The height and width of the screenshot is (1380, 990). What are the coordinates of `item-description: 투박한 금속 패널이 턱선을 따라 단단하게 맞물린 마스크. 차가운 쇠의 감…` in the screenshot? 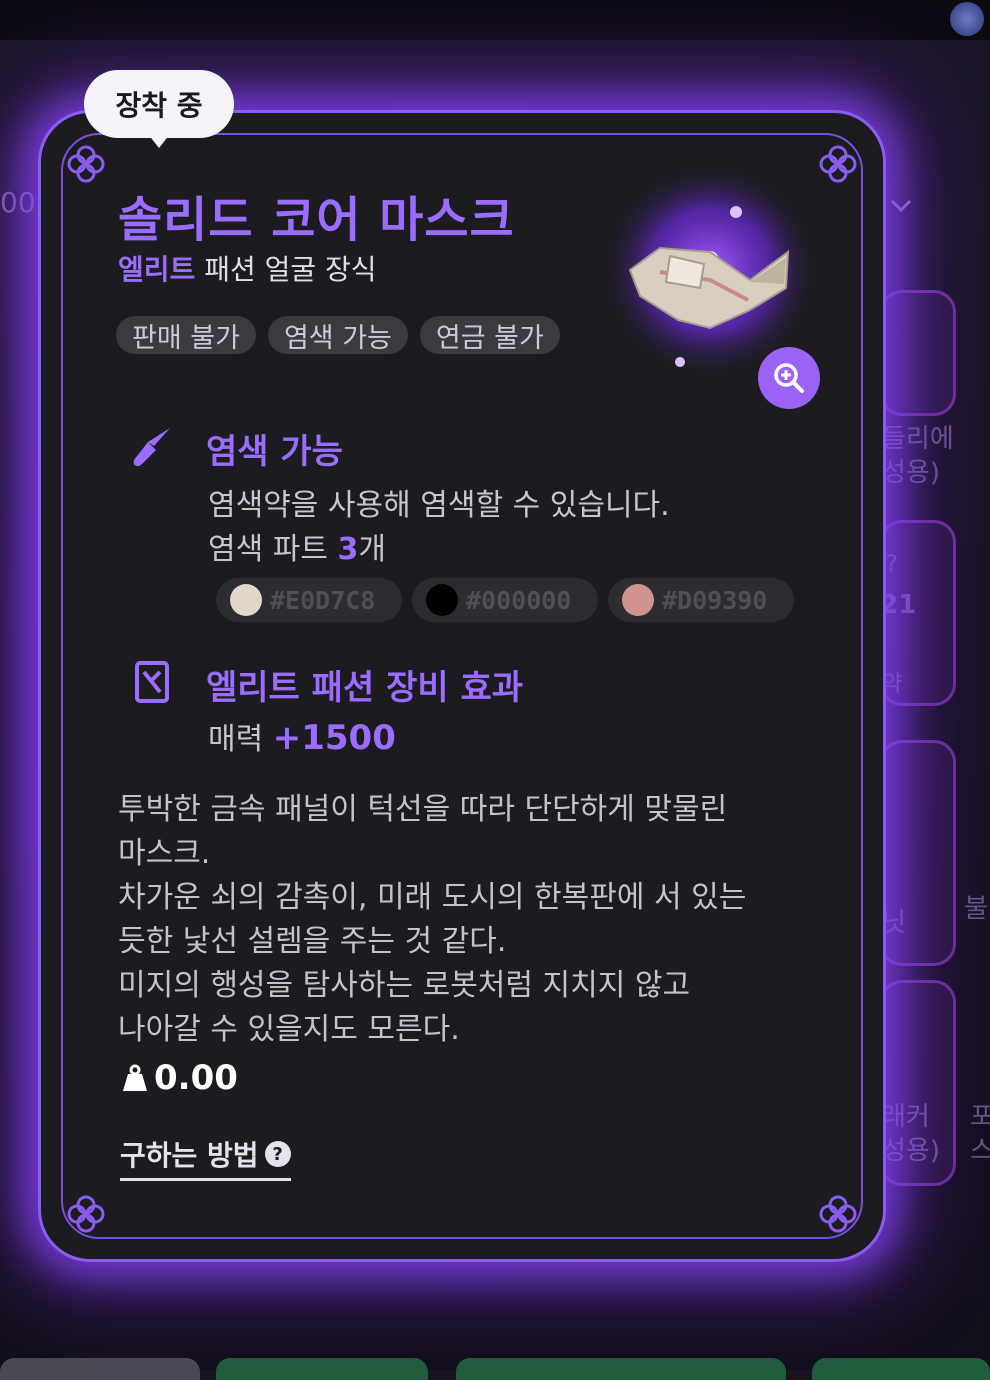 It's located at (458, 920).